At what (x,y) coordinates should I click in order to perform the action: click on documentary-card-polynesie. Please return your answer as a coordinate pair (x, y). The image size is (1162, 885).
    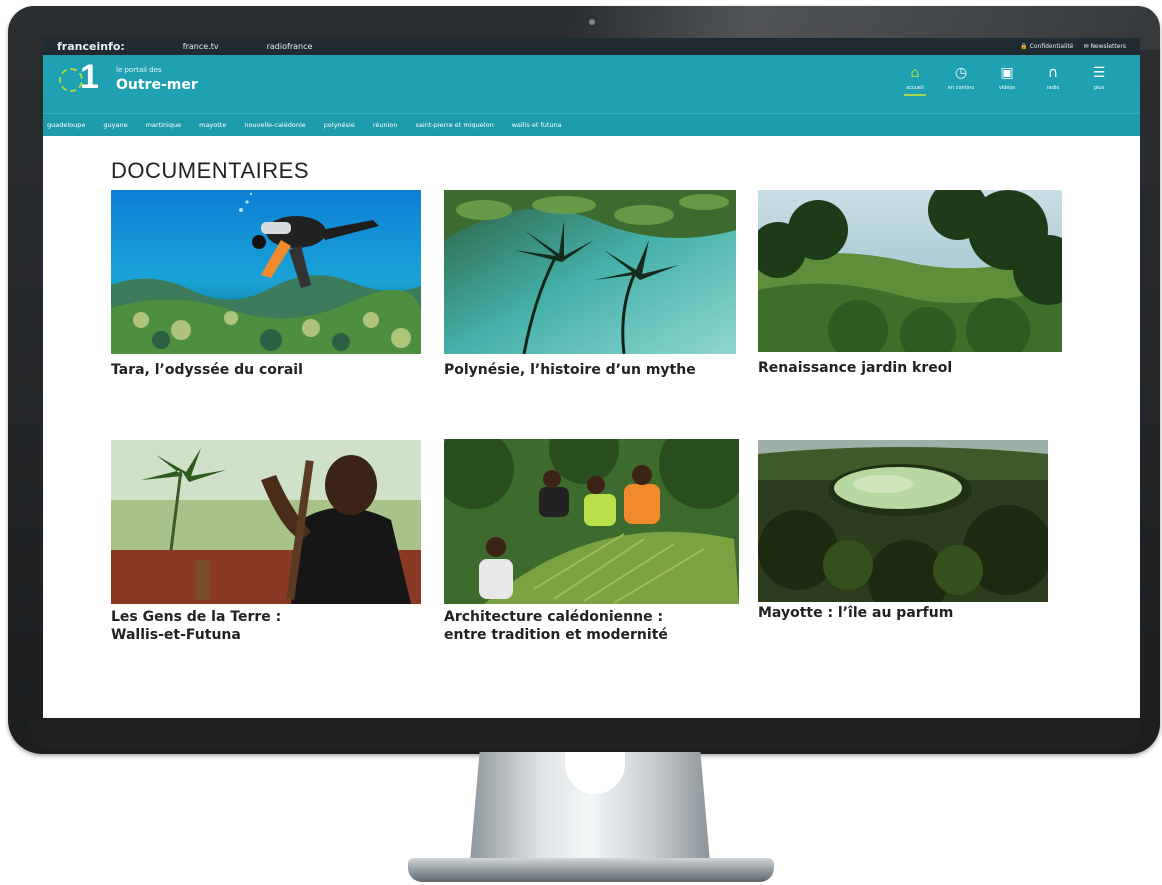
    Looking at the image, I should click on (590, 272).